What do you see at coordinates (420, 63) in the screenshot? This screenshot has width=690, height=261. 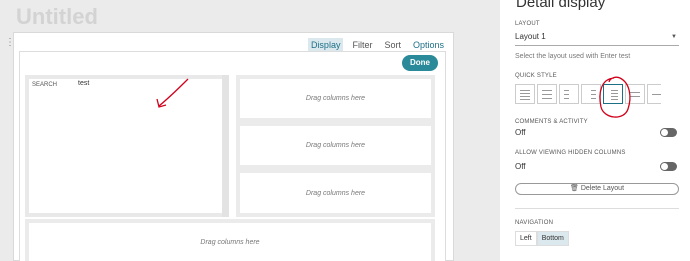 I see `done-button: Done` at bounding box center [420, 63].